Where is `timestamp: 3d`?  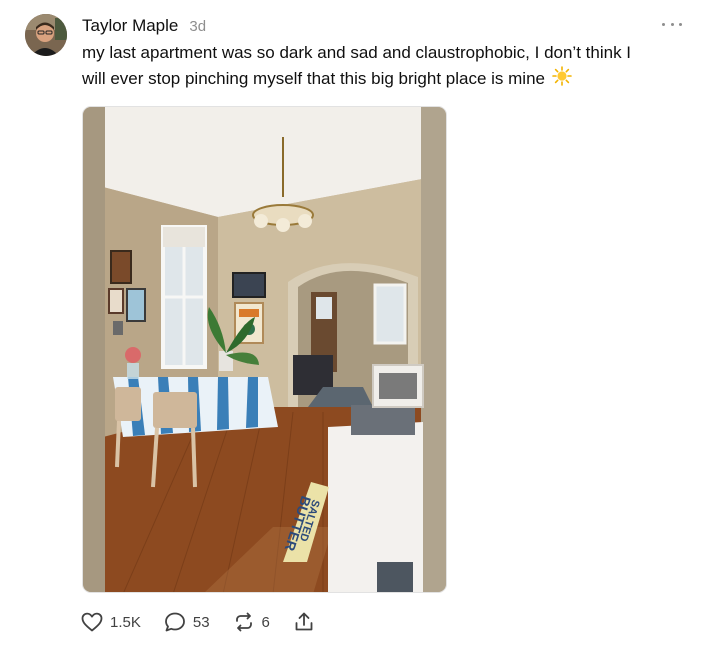
timestamp: 3d is located at coordinates (197, 26).